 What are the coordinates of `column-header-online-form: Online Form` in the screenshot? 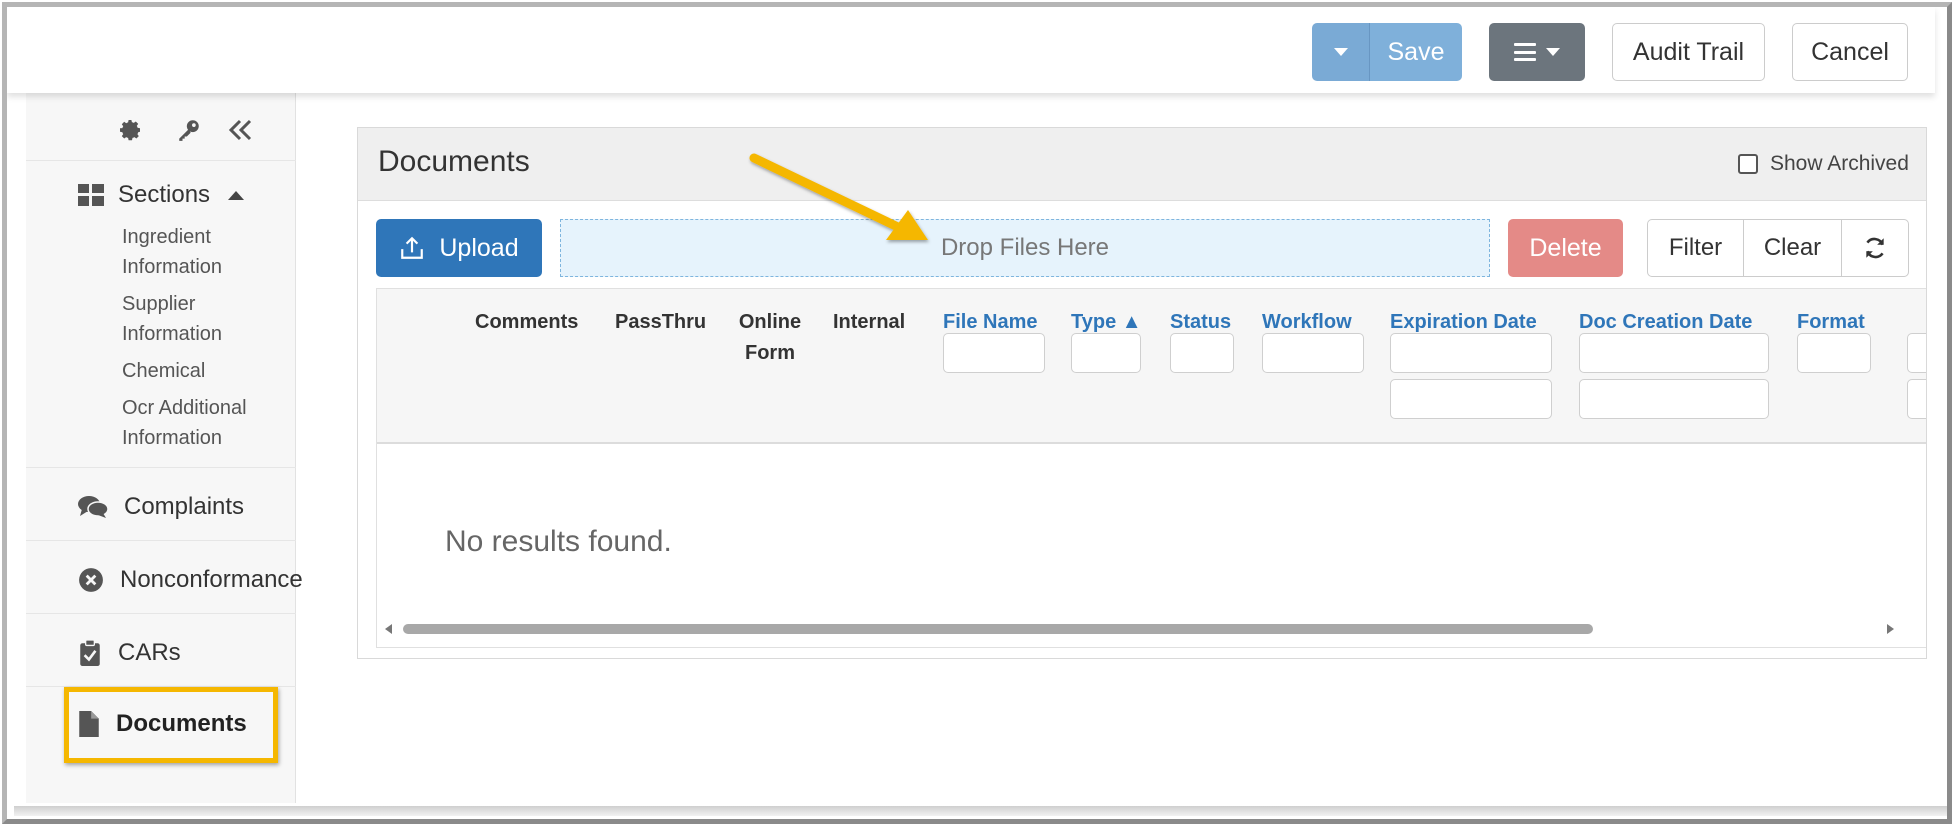 It's located at (770, 338).